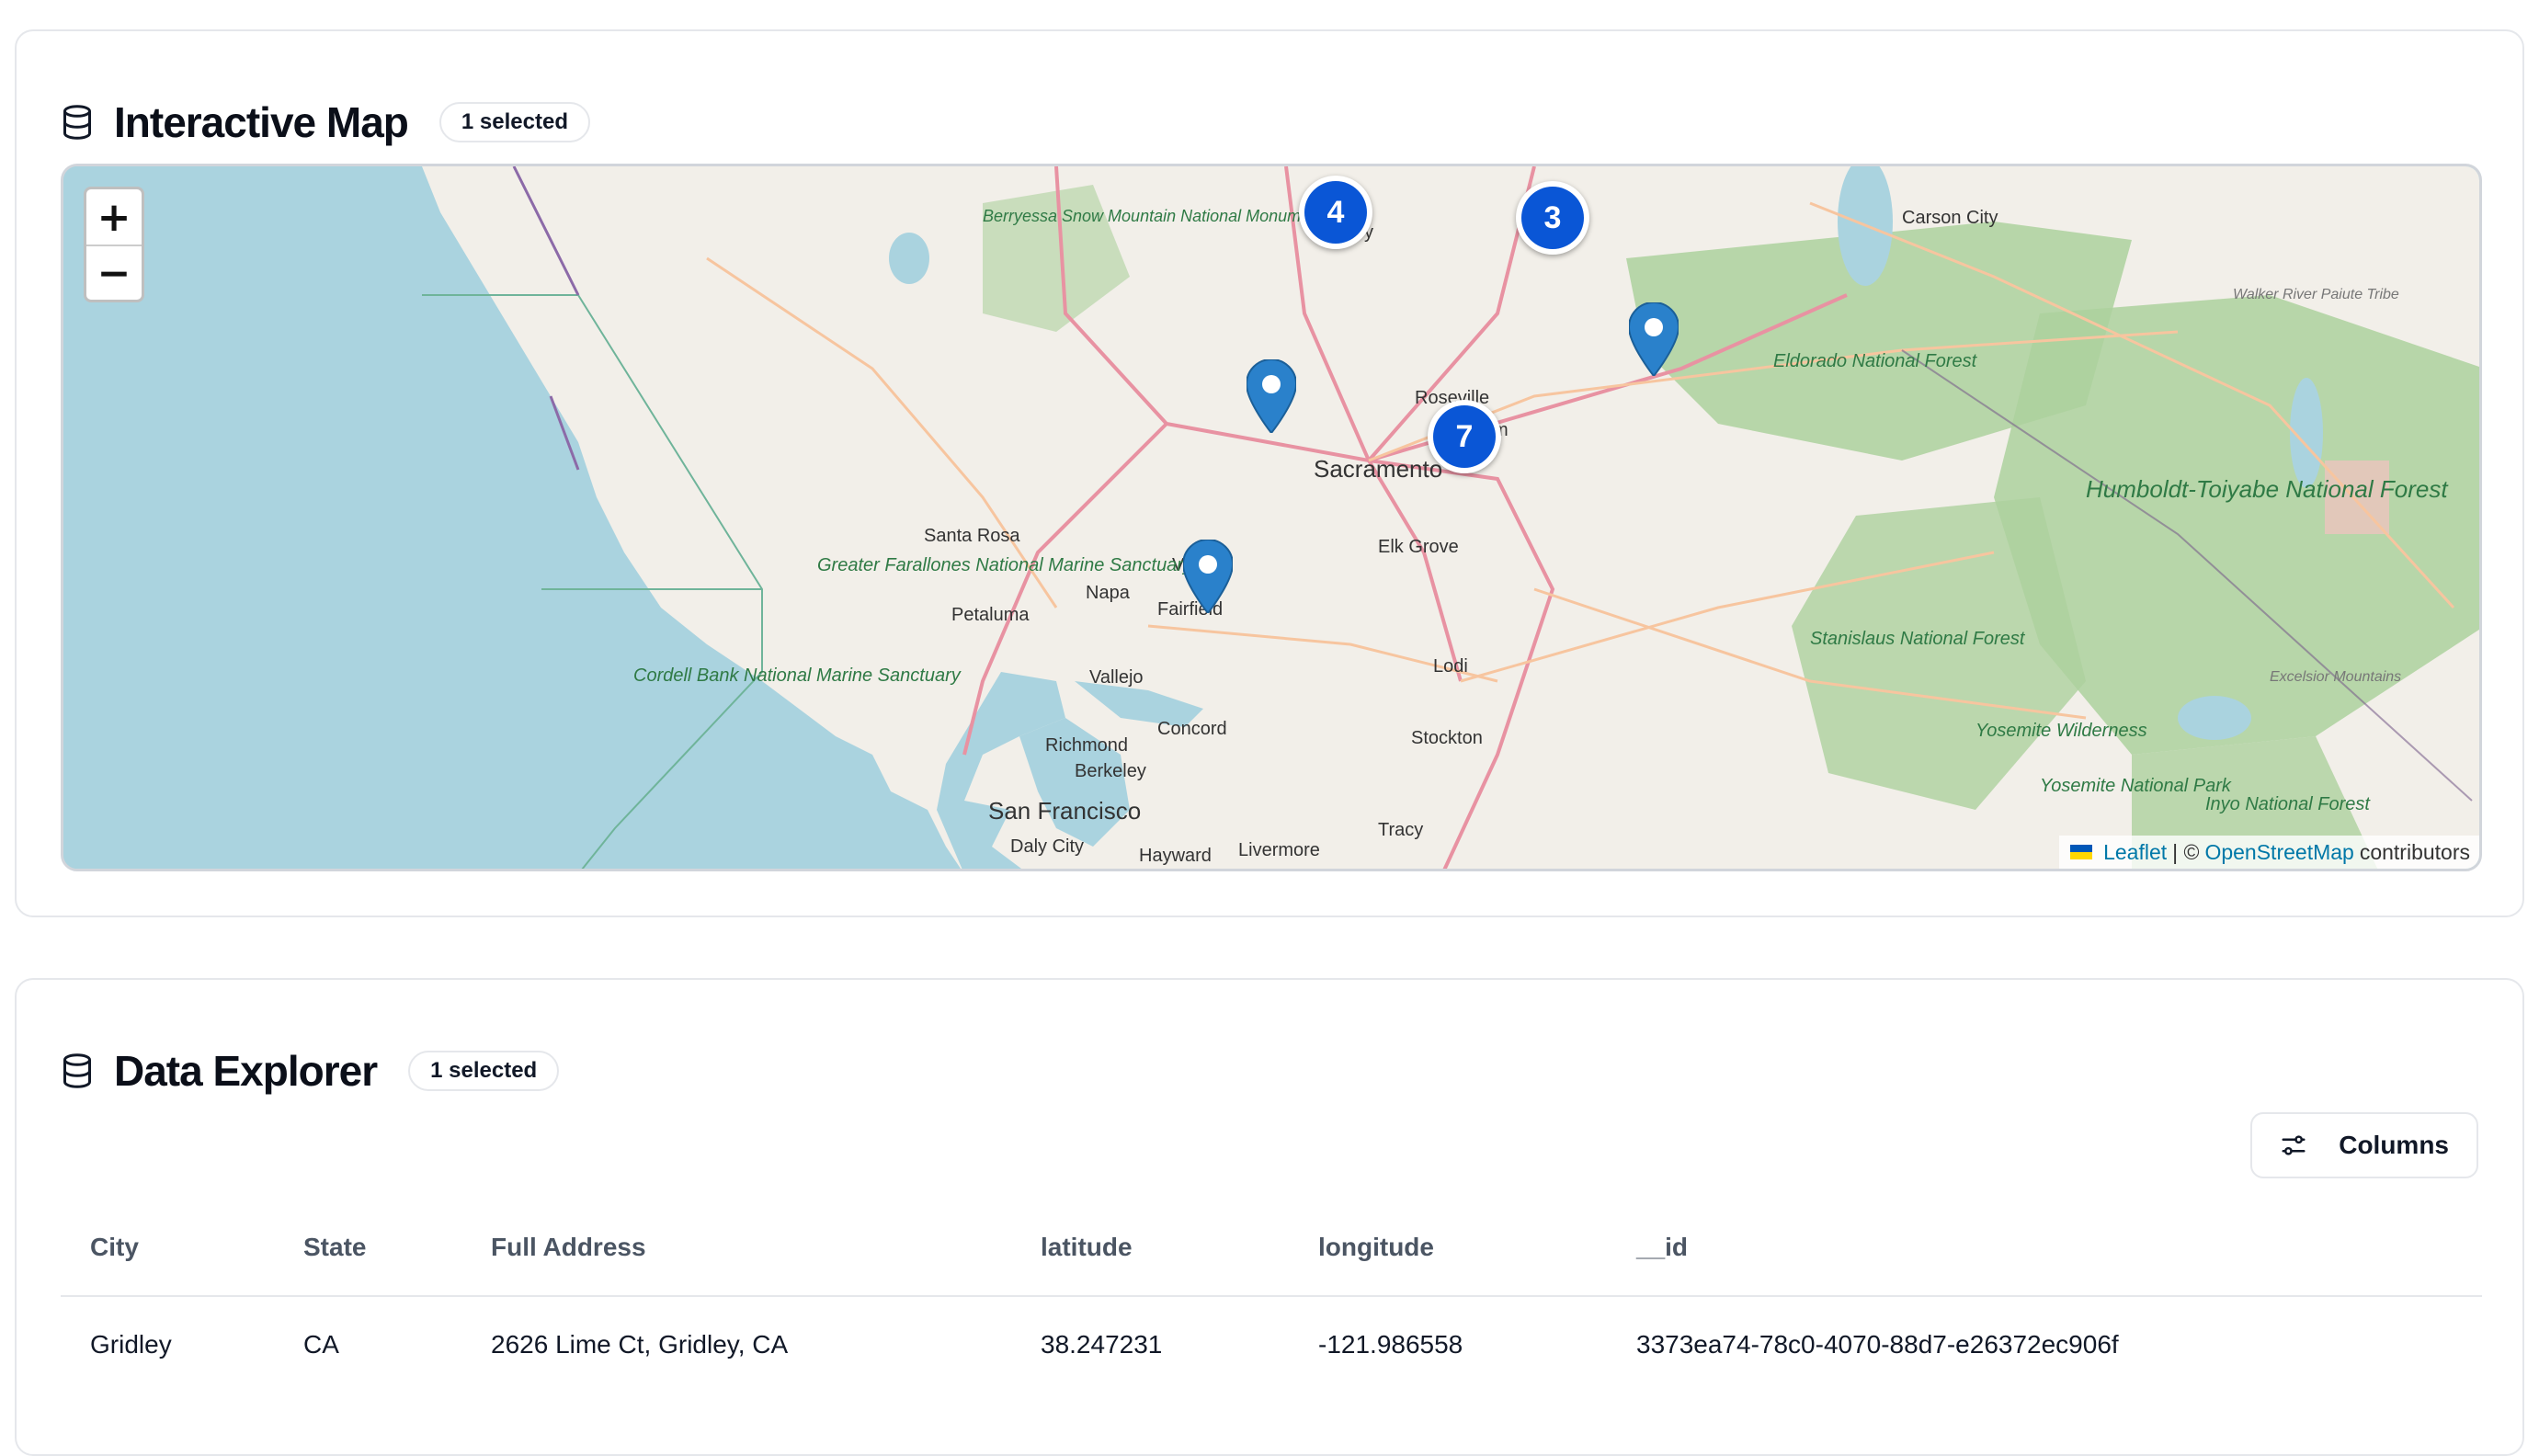 The height and width of the screenshot is (1456, 2539). What do you see at coordinates (2061, 731) in the screenshot?
I see `map-label-yosemite-wilderness: Yosemite Wilderness` at bounding box center [2061, 731].